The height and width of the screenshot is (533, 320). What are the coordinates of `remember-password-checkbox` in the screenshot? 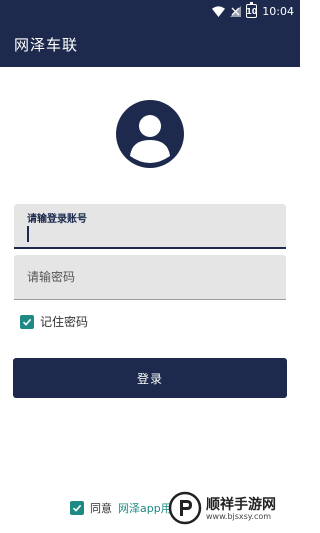 It's located at (27, 321).